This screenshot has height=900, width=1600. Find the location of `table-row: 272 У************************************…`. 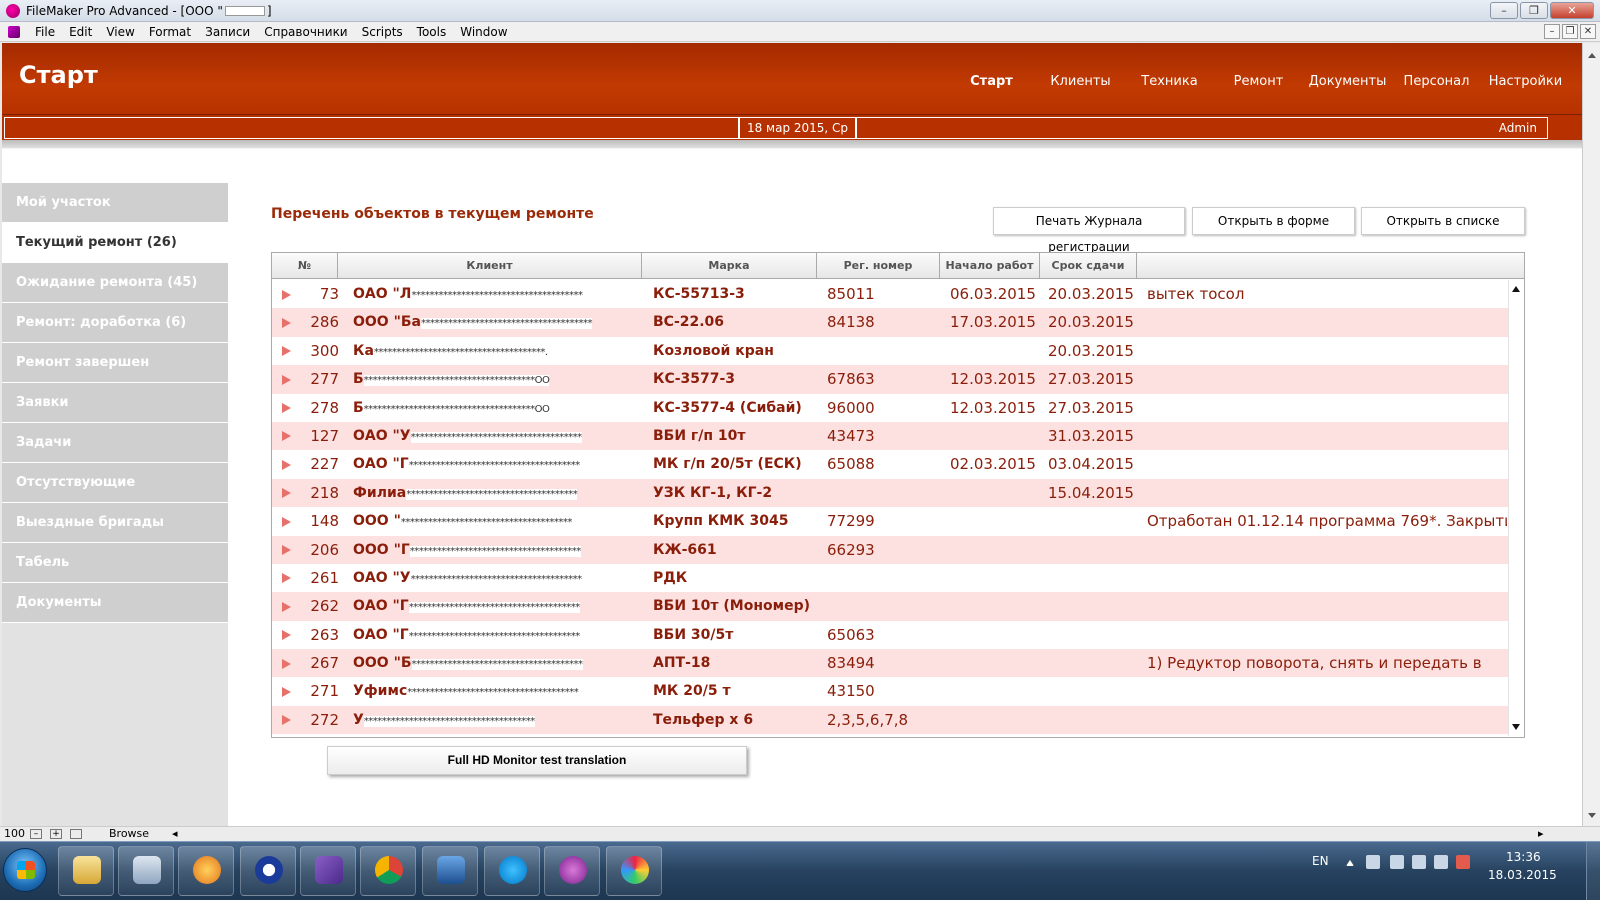

table-row: 272 У************************************… is located at coordinates (890, 720).